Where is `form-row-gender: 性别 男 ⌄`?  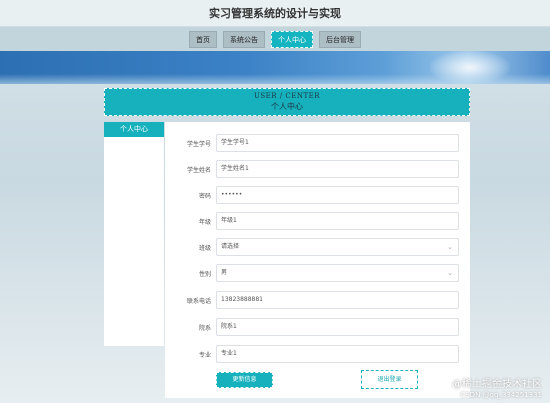 form-row-gender: 性别 男 ⌄ is located at coordinates (317, 273).